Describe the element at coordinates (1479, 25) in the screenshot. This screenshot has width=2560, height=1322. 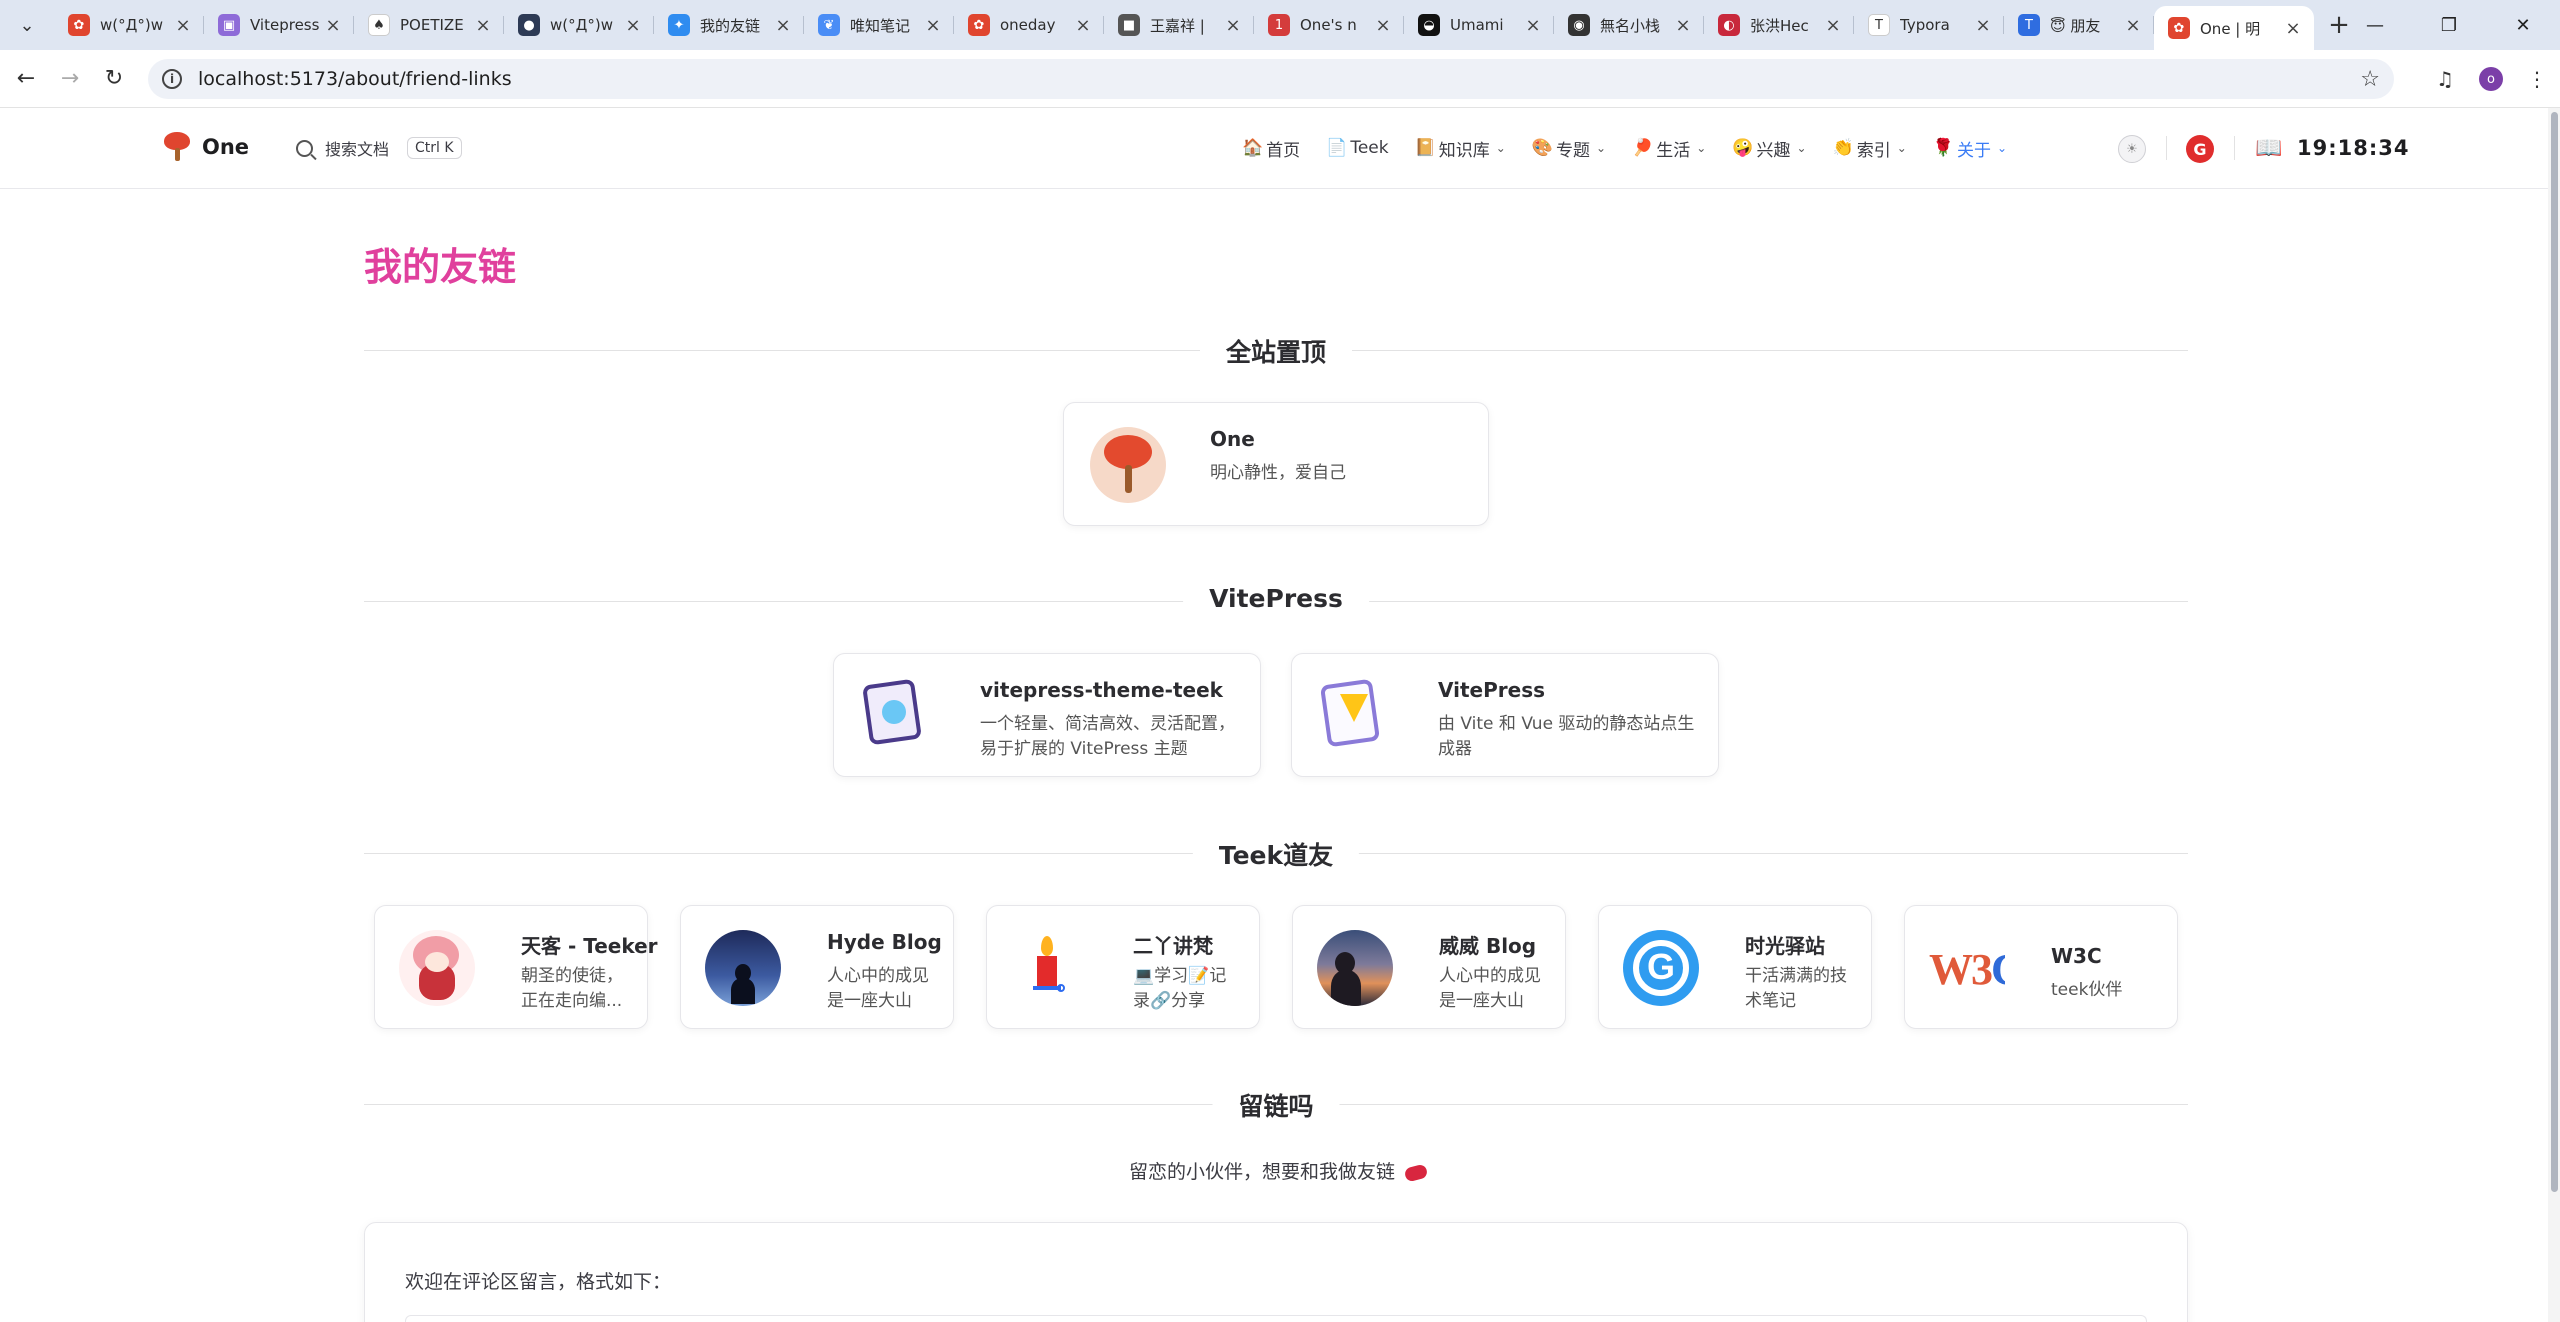
I see `browser-tab: ◒ Umami ×` at that location.